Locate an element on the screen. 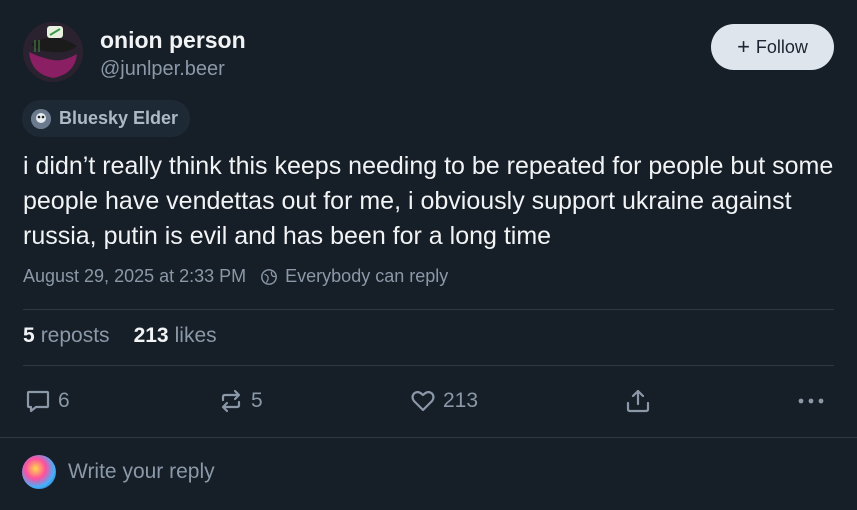  reposts-stat: 5 reposts is located at coordinates (66, 336).